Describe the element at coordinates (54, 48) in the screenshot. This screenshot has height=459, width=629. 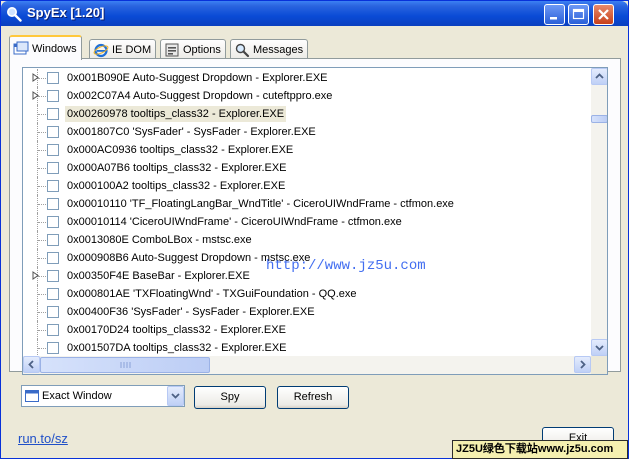
I see `tab-label: Windows` at that location.